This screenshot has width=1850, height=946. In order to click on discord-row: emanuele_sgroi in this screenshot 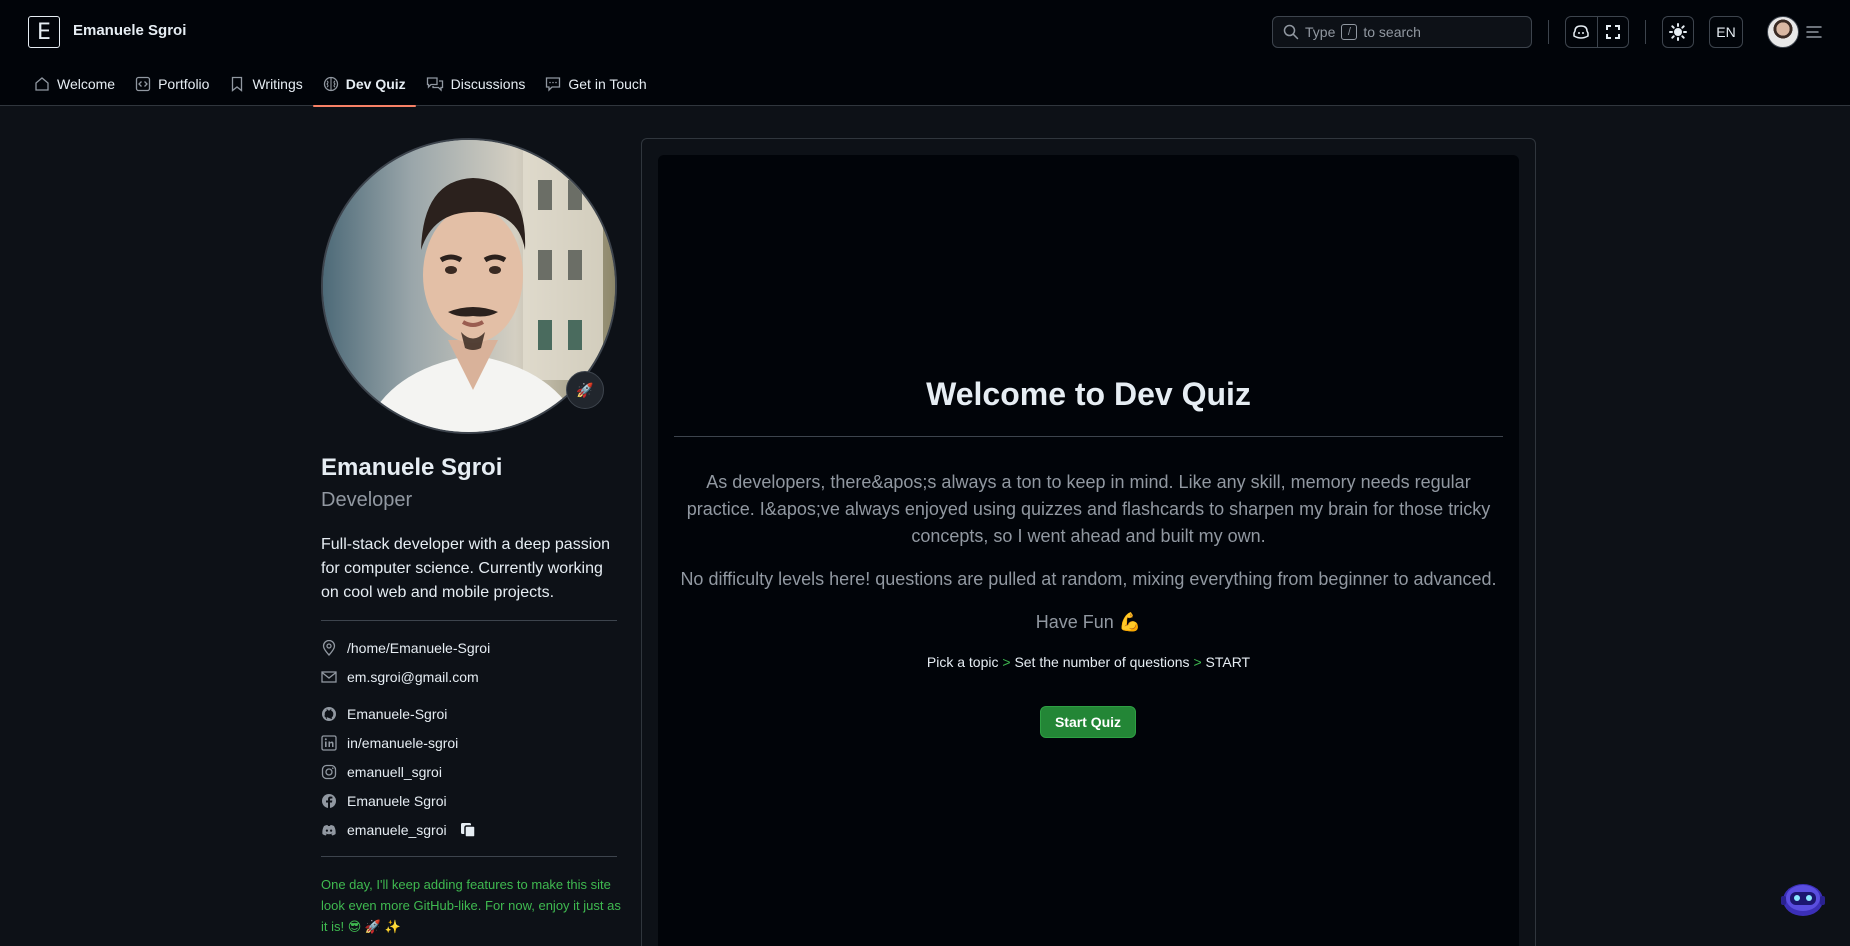, I will do `click(399, 830)`.